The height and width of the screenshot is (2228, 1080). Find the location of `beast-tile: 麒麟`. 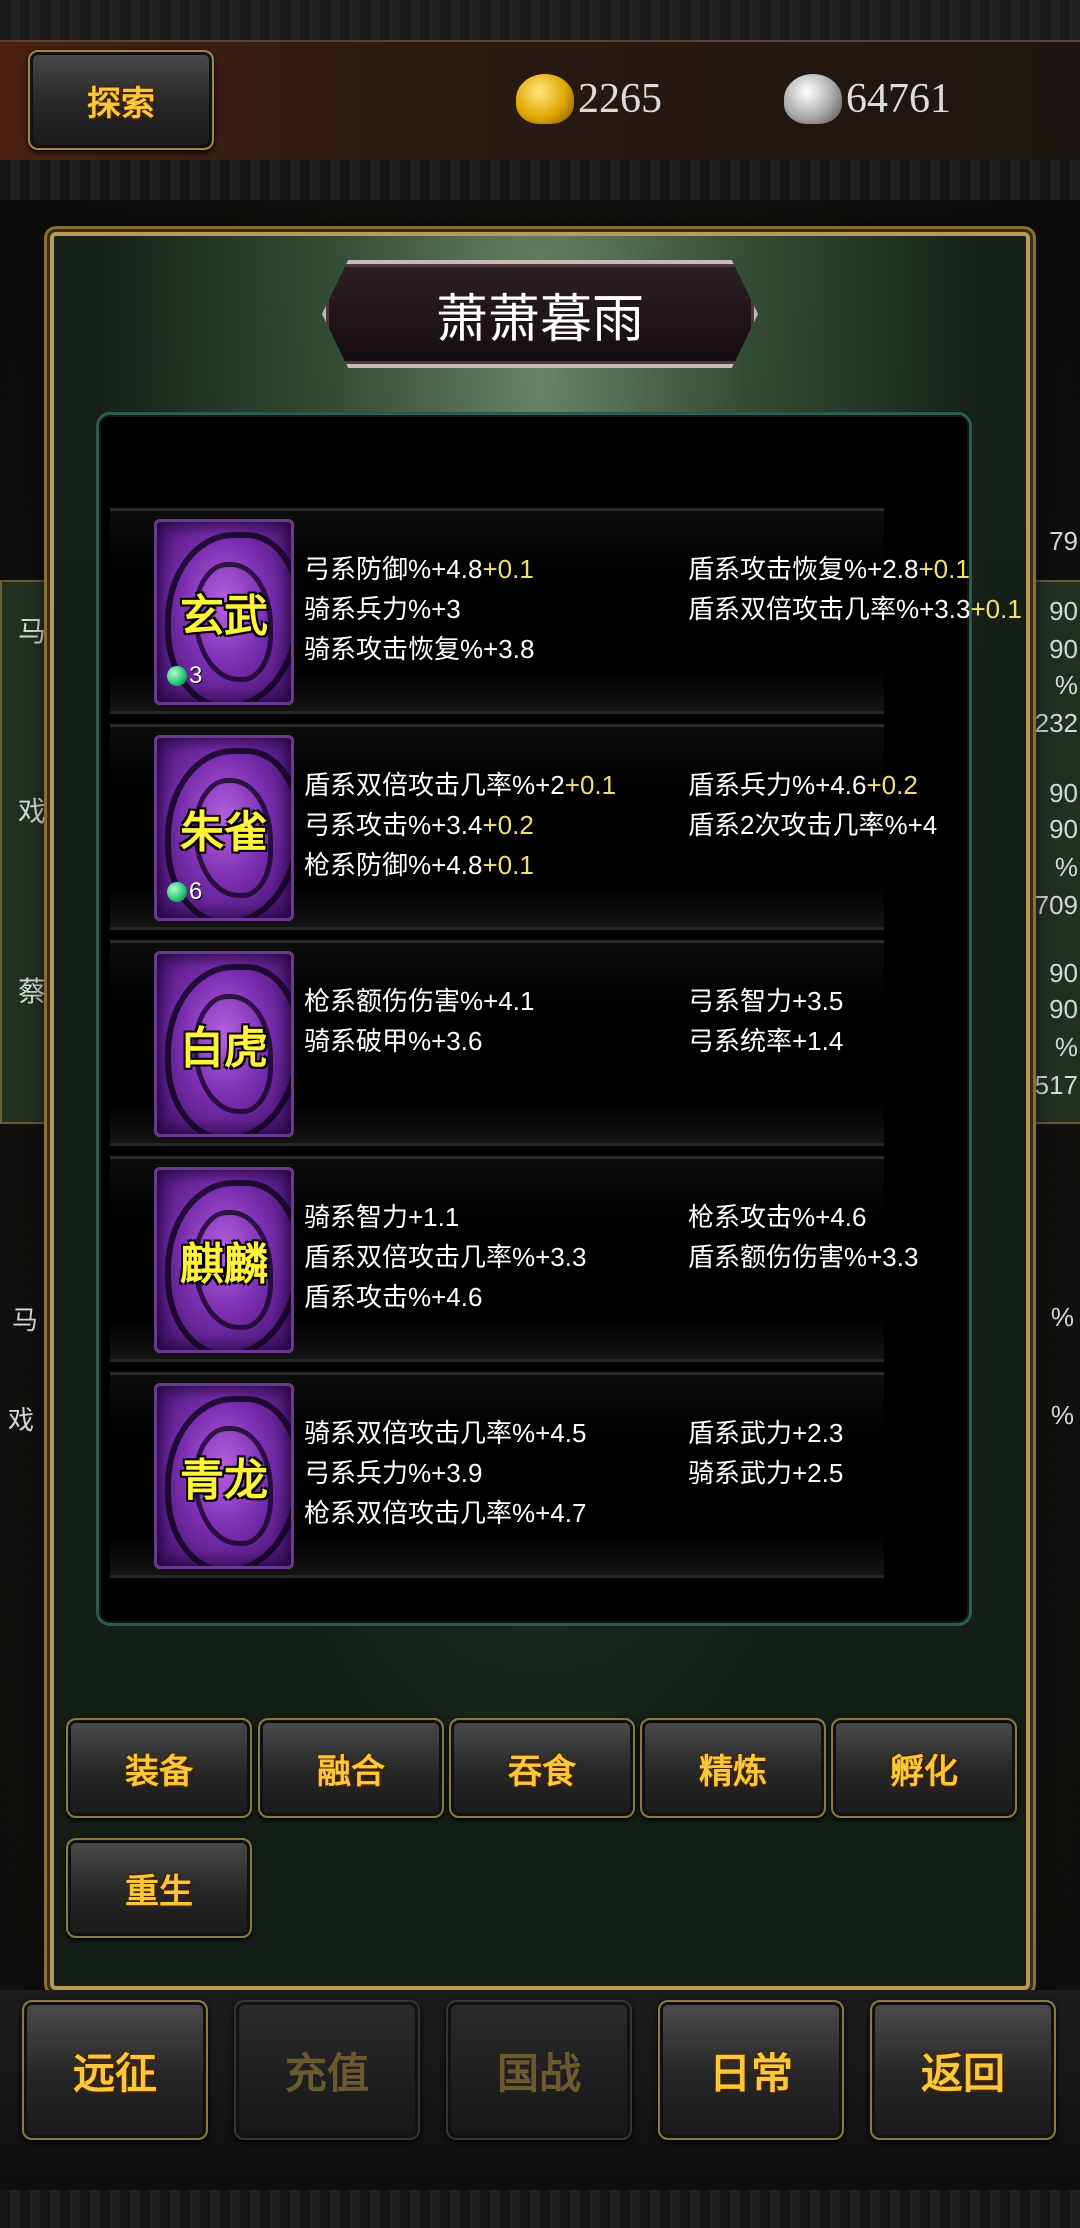

beast-tile: 麒麟 is located at coordinates (224, 1260).